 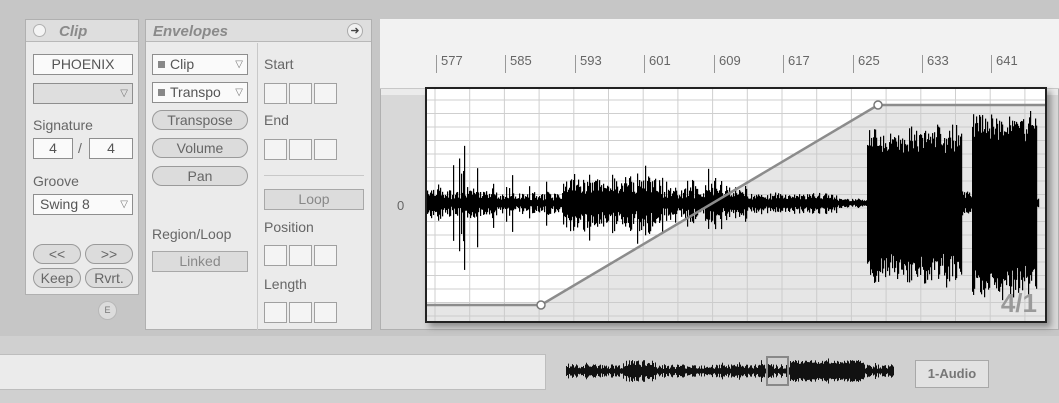 What do you see at coordinates (273, 372) in the screenshot?
I see `status-bar` at bounding box center [273, 372].